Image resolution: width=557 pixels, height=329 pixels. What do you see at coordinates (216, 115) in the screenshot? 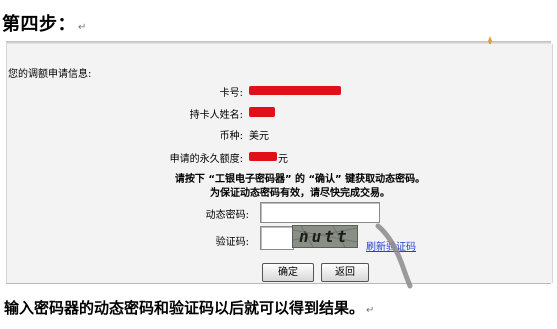
I see `cardholder-name-label: 持卡人姓名:` at bounding box center [216, 115].